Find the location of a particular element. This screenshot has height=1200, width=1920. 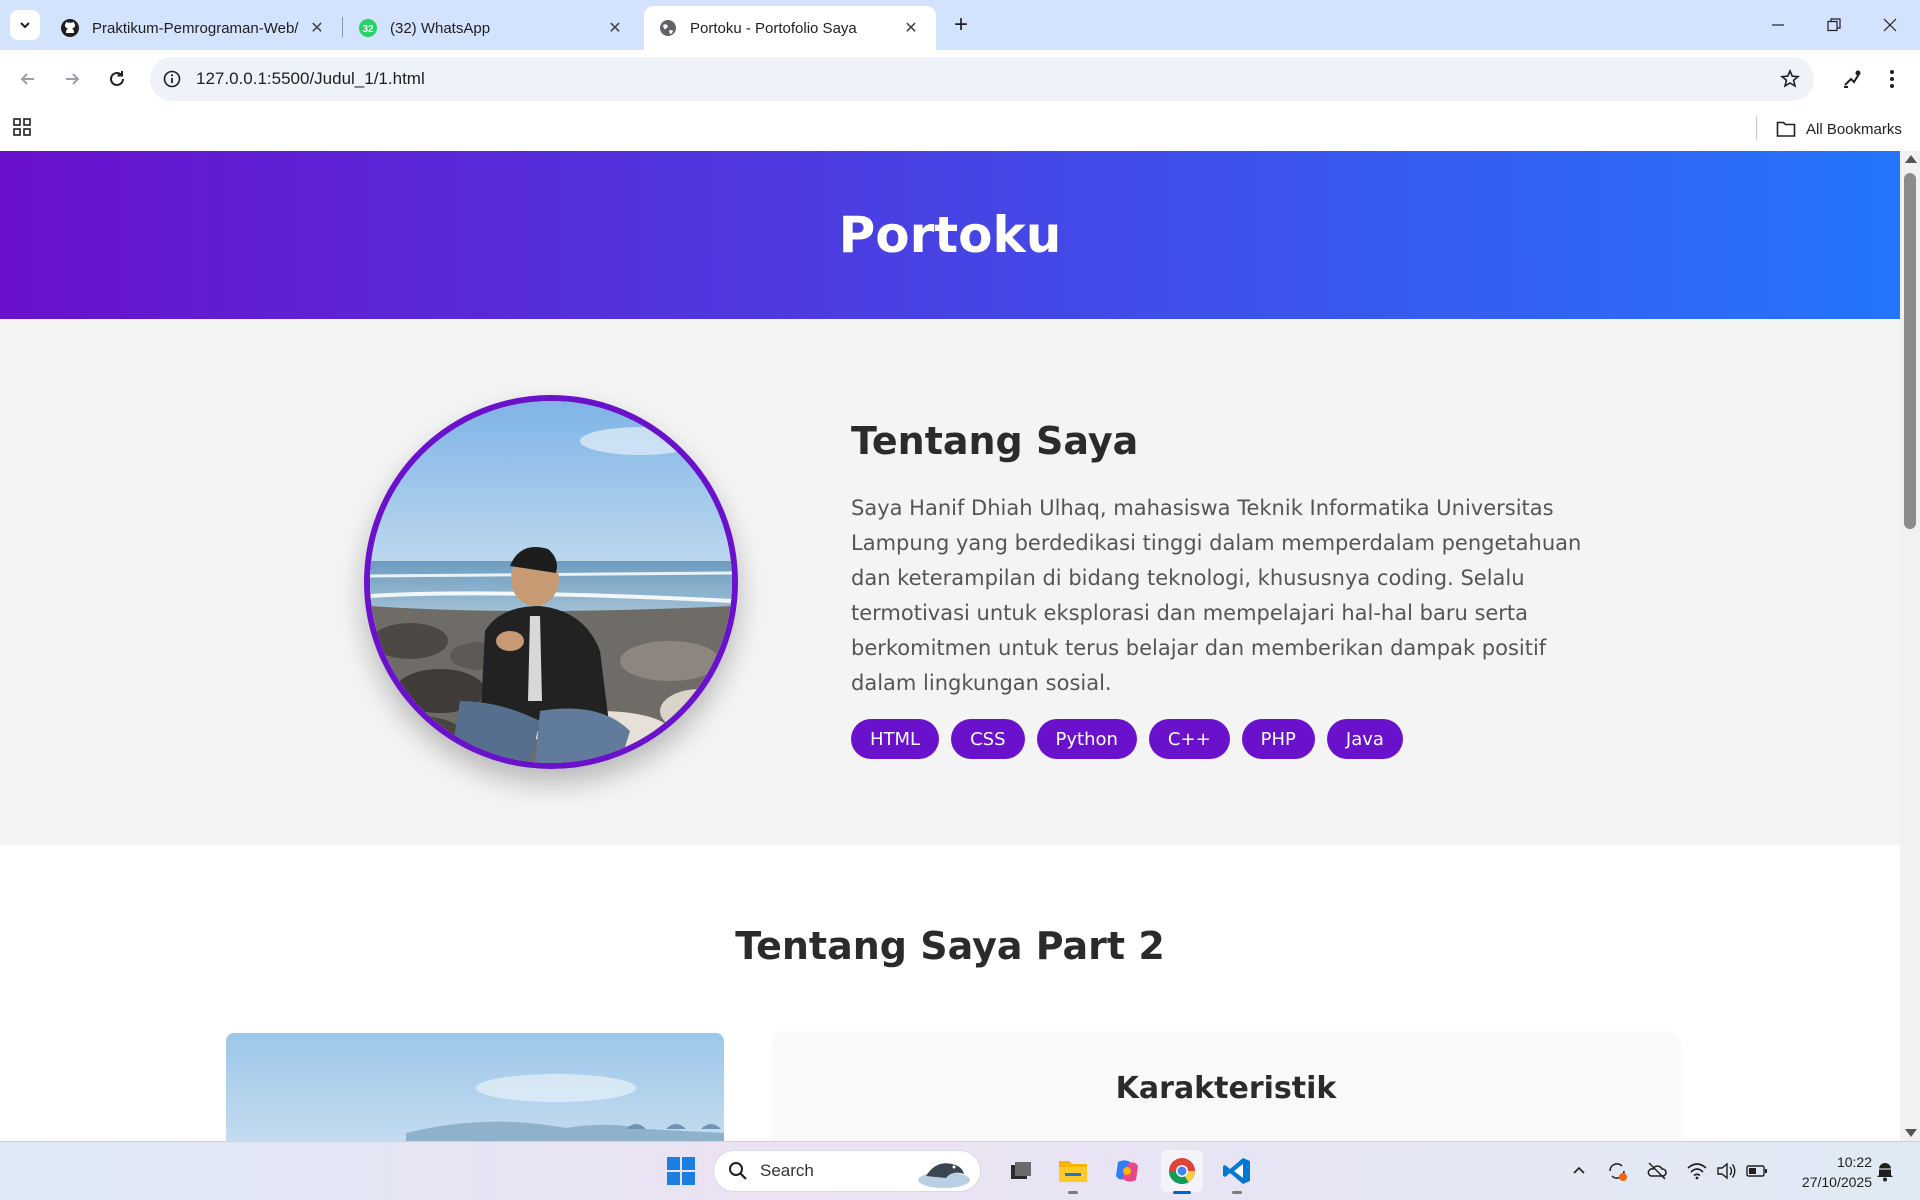

skill-badge: C++ is located at coordinates (1189, 739).